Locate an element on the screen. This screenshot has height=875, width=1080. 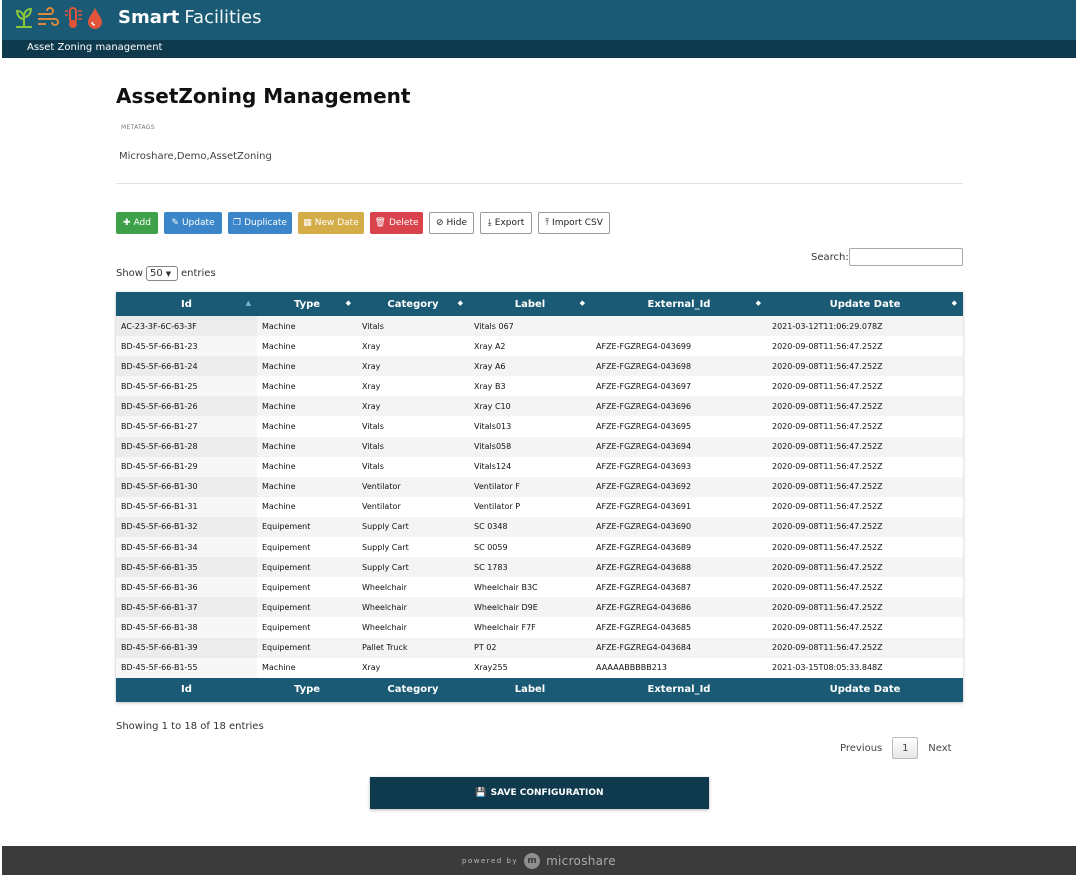
entries-select: 50 ▼ is located at coordinates (161, 273).